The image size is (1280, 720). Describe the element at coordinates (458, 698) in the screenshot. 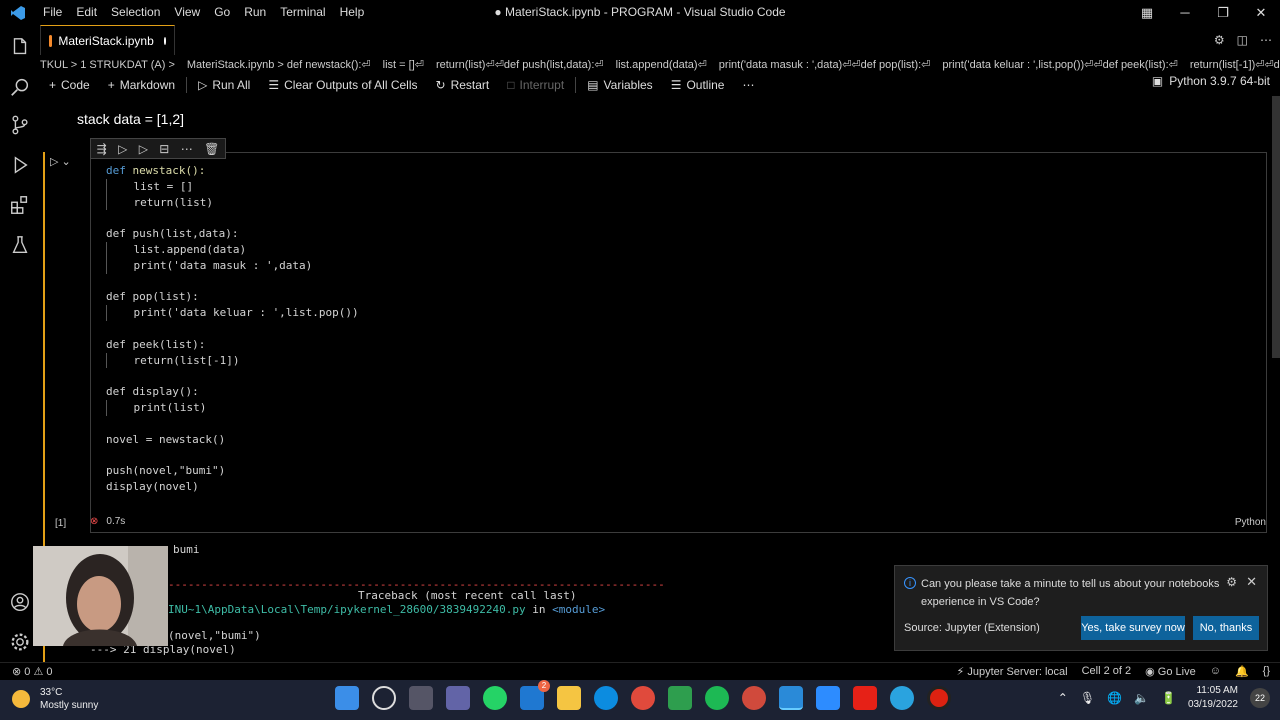

I see `teams-chat-icon` at that location.